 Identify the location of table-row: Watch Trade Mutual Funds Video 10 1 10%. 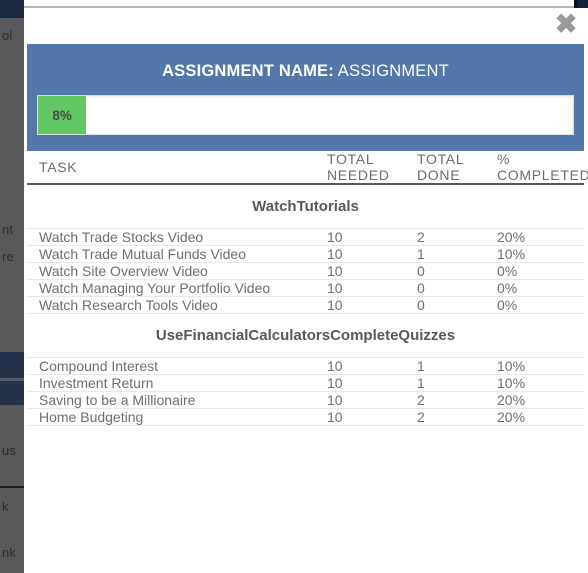
(305, 254).